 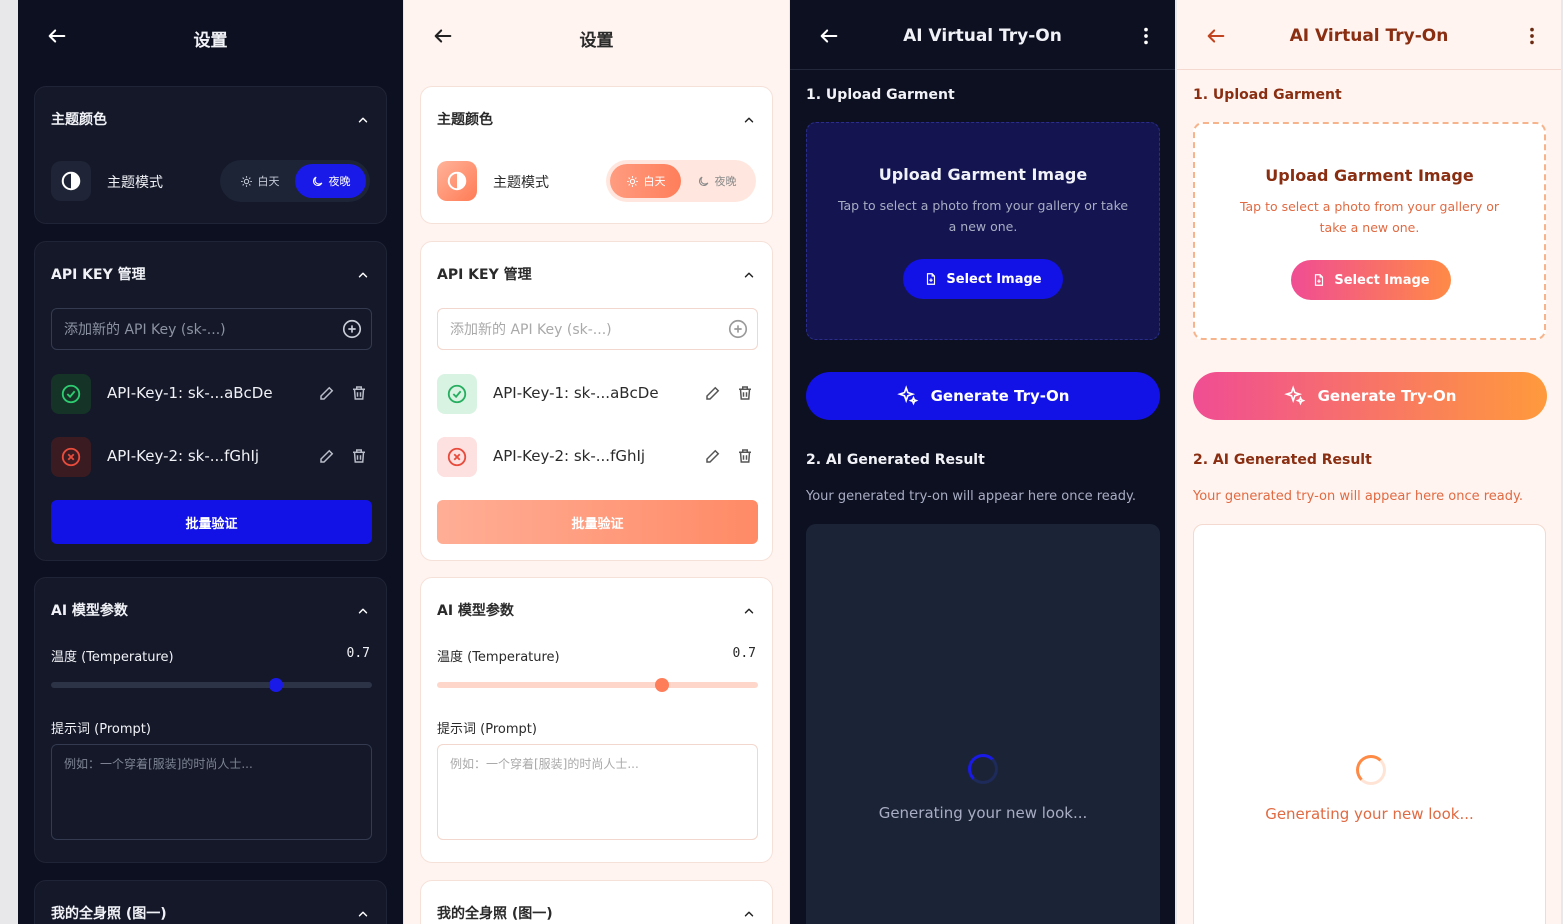 I want to click on generate-label: Generate Try-On, so click(x=1387, y=396).